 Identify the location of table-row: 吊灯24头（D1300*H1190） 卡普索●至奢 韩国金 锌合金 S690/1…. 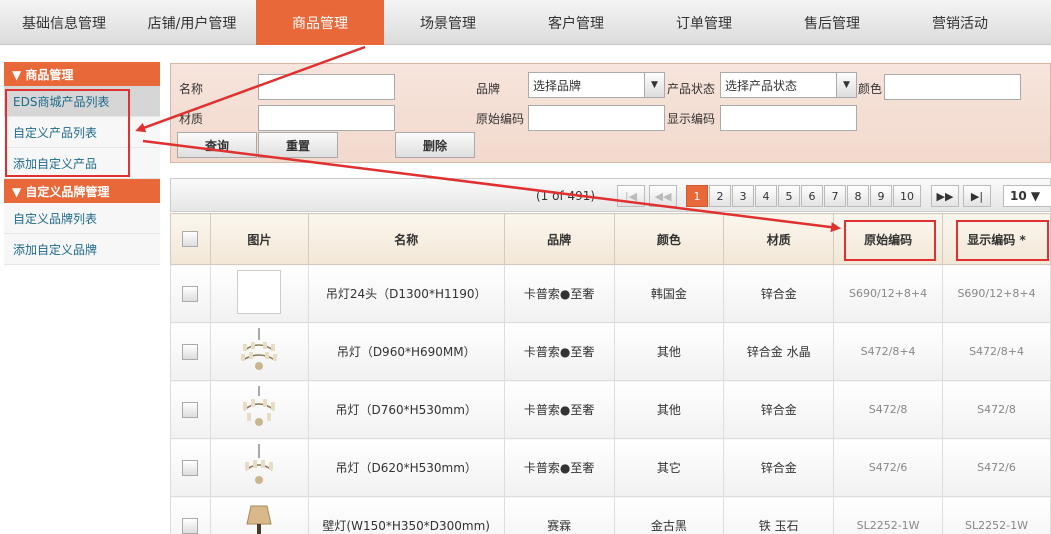
(610, 293).